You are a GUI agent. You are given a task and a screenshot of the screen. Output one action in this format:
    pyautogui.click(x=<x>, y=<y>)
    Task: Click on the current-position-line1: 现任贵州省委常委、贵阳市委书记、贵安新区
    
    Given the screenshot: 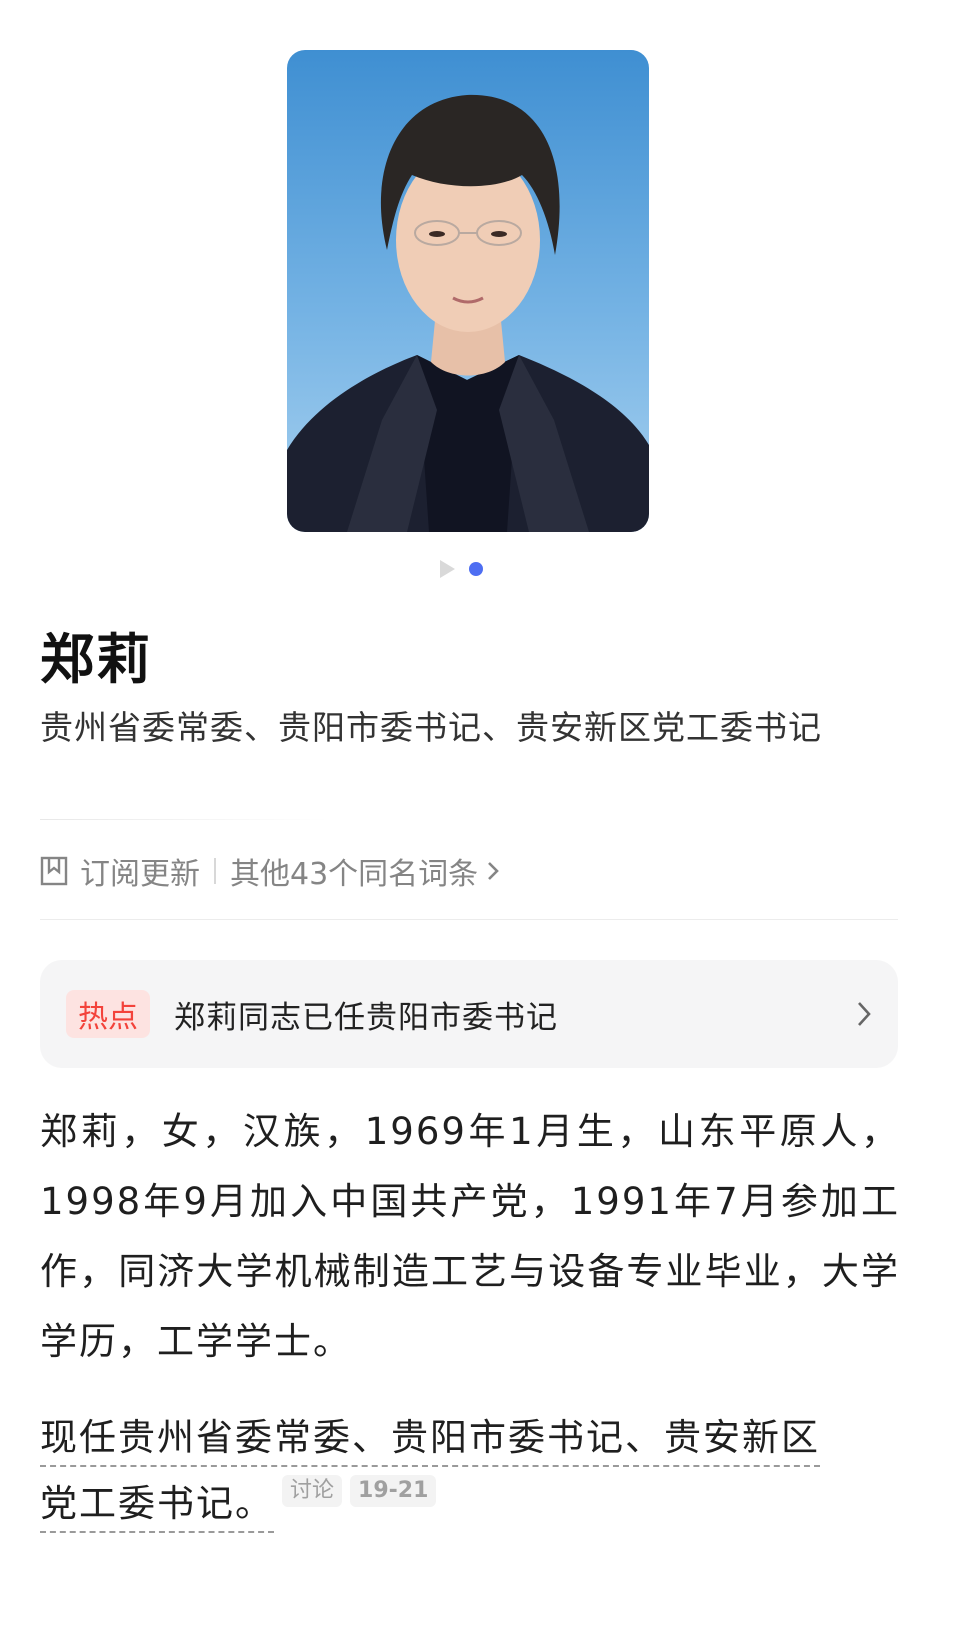 What is the action you would take?
    pyautogui.click(x=430, y=1441)
    